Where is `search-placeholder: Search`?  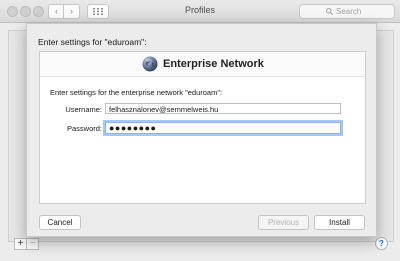 search-placeholder: Search is located at coordinates (349, 11).